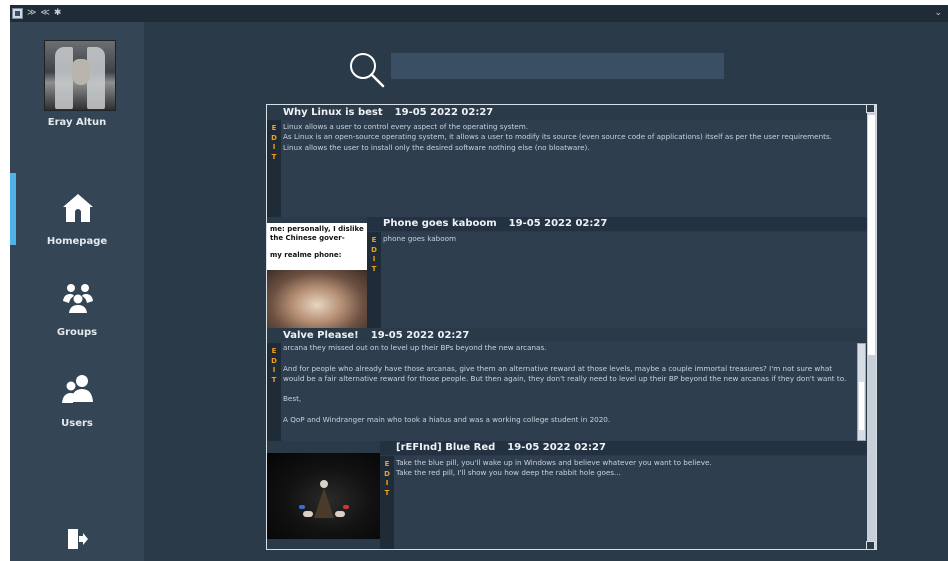  What do you see at coordinates (77, 230) in the screenshot?
I see `sidebar-item-homepage: Homepage` at bounding box center [77, 230].